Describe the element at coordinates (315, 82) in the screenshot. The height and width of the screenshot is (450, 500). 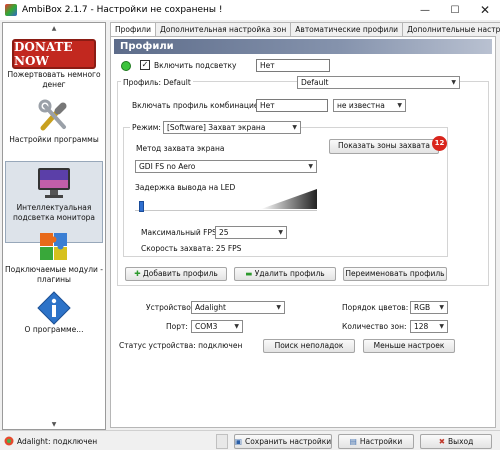
I see `profile-select-value: Default` at that location.